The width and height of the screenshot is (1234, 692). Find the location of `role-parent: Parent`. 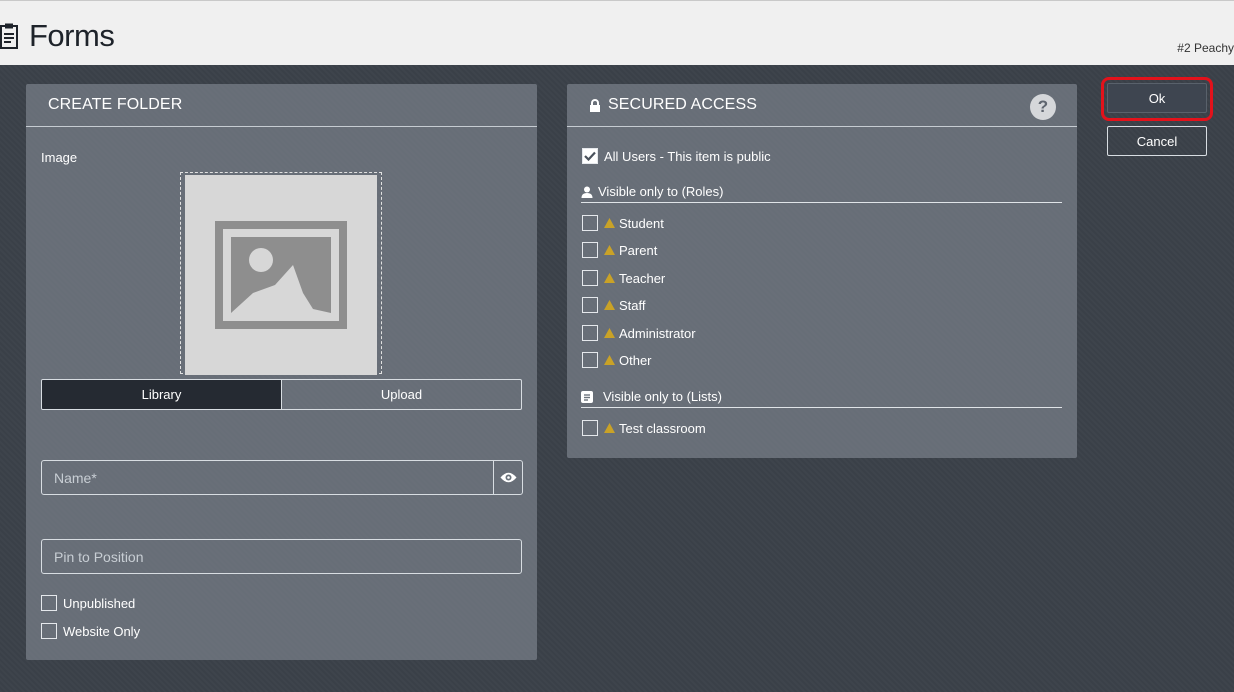

role-parent: Parent is located at coordinates (619, 250).